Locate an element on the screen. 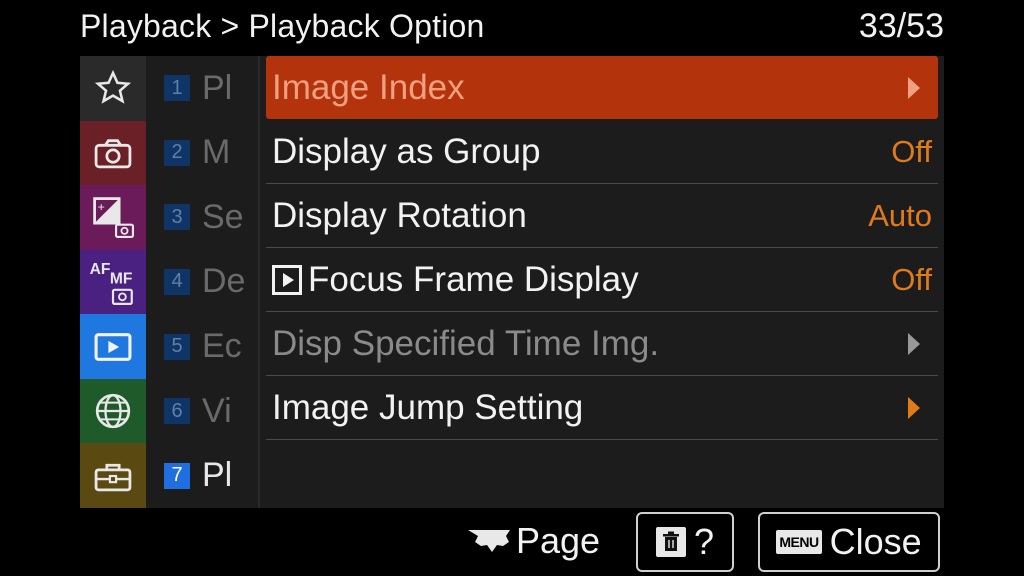 This screenshot has height=576, width=1024. subcategory-item-3: 3 Se is located at coordinates (202, 217).